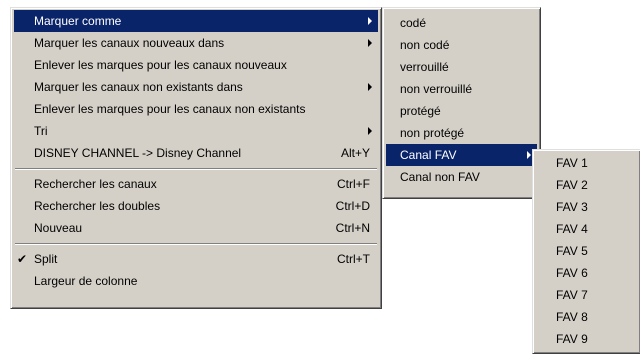 This screenshot has width=640, height=354. I want to click on menu-item-label: codé, so click(413, 23).